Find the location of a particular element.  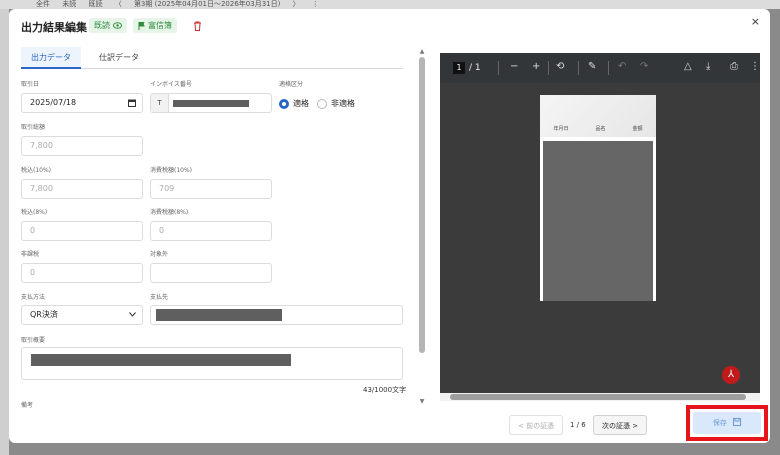

remarks-label: 備考 is located at coordinates (27, 405).